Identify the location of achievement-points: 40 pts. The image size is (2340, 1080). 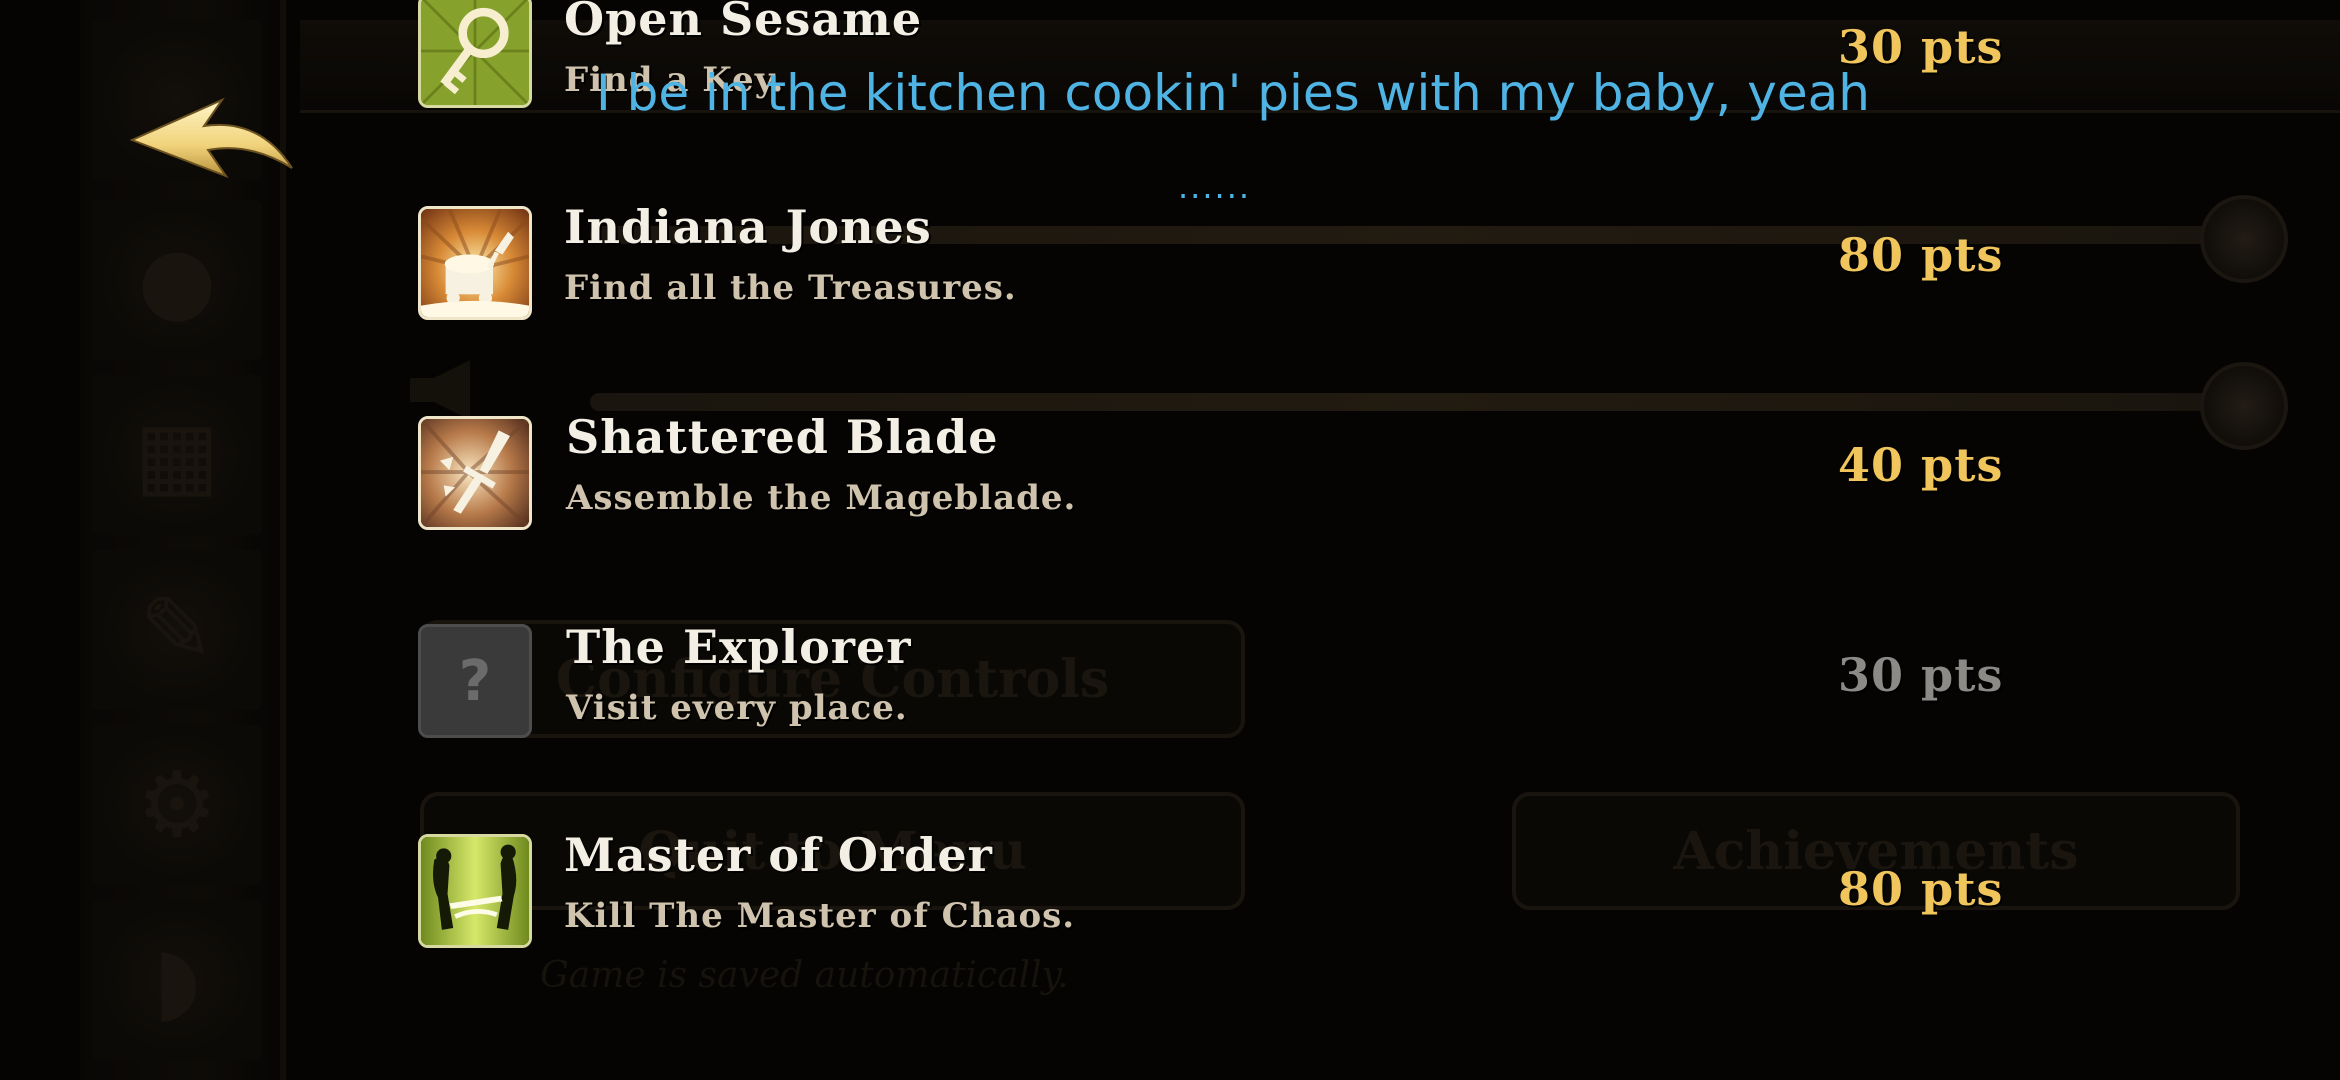
(1921, 465).